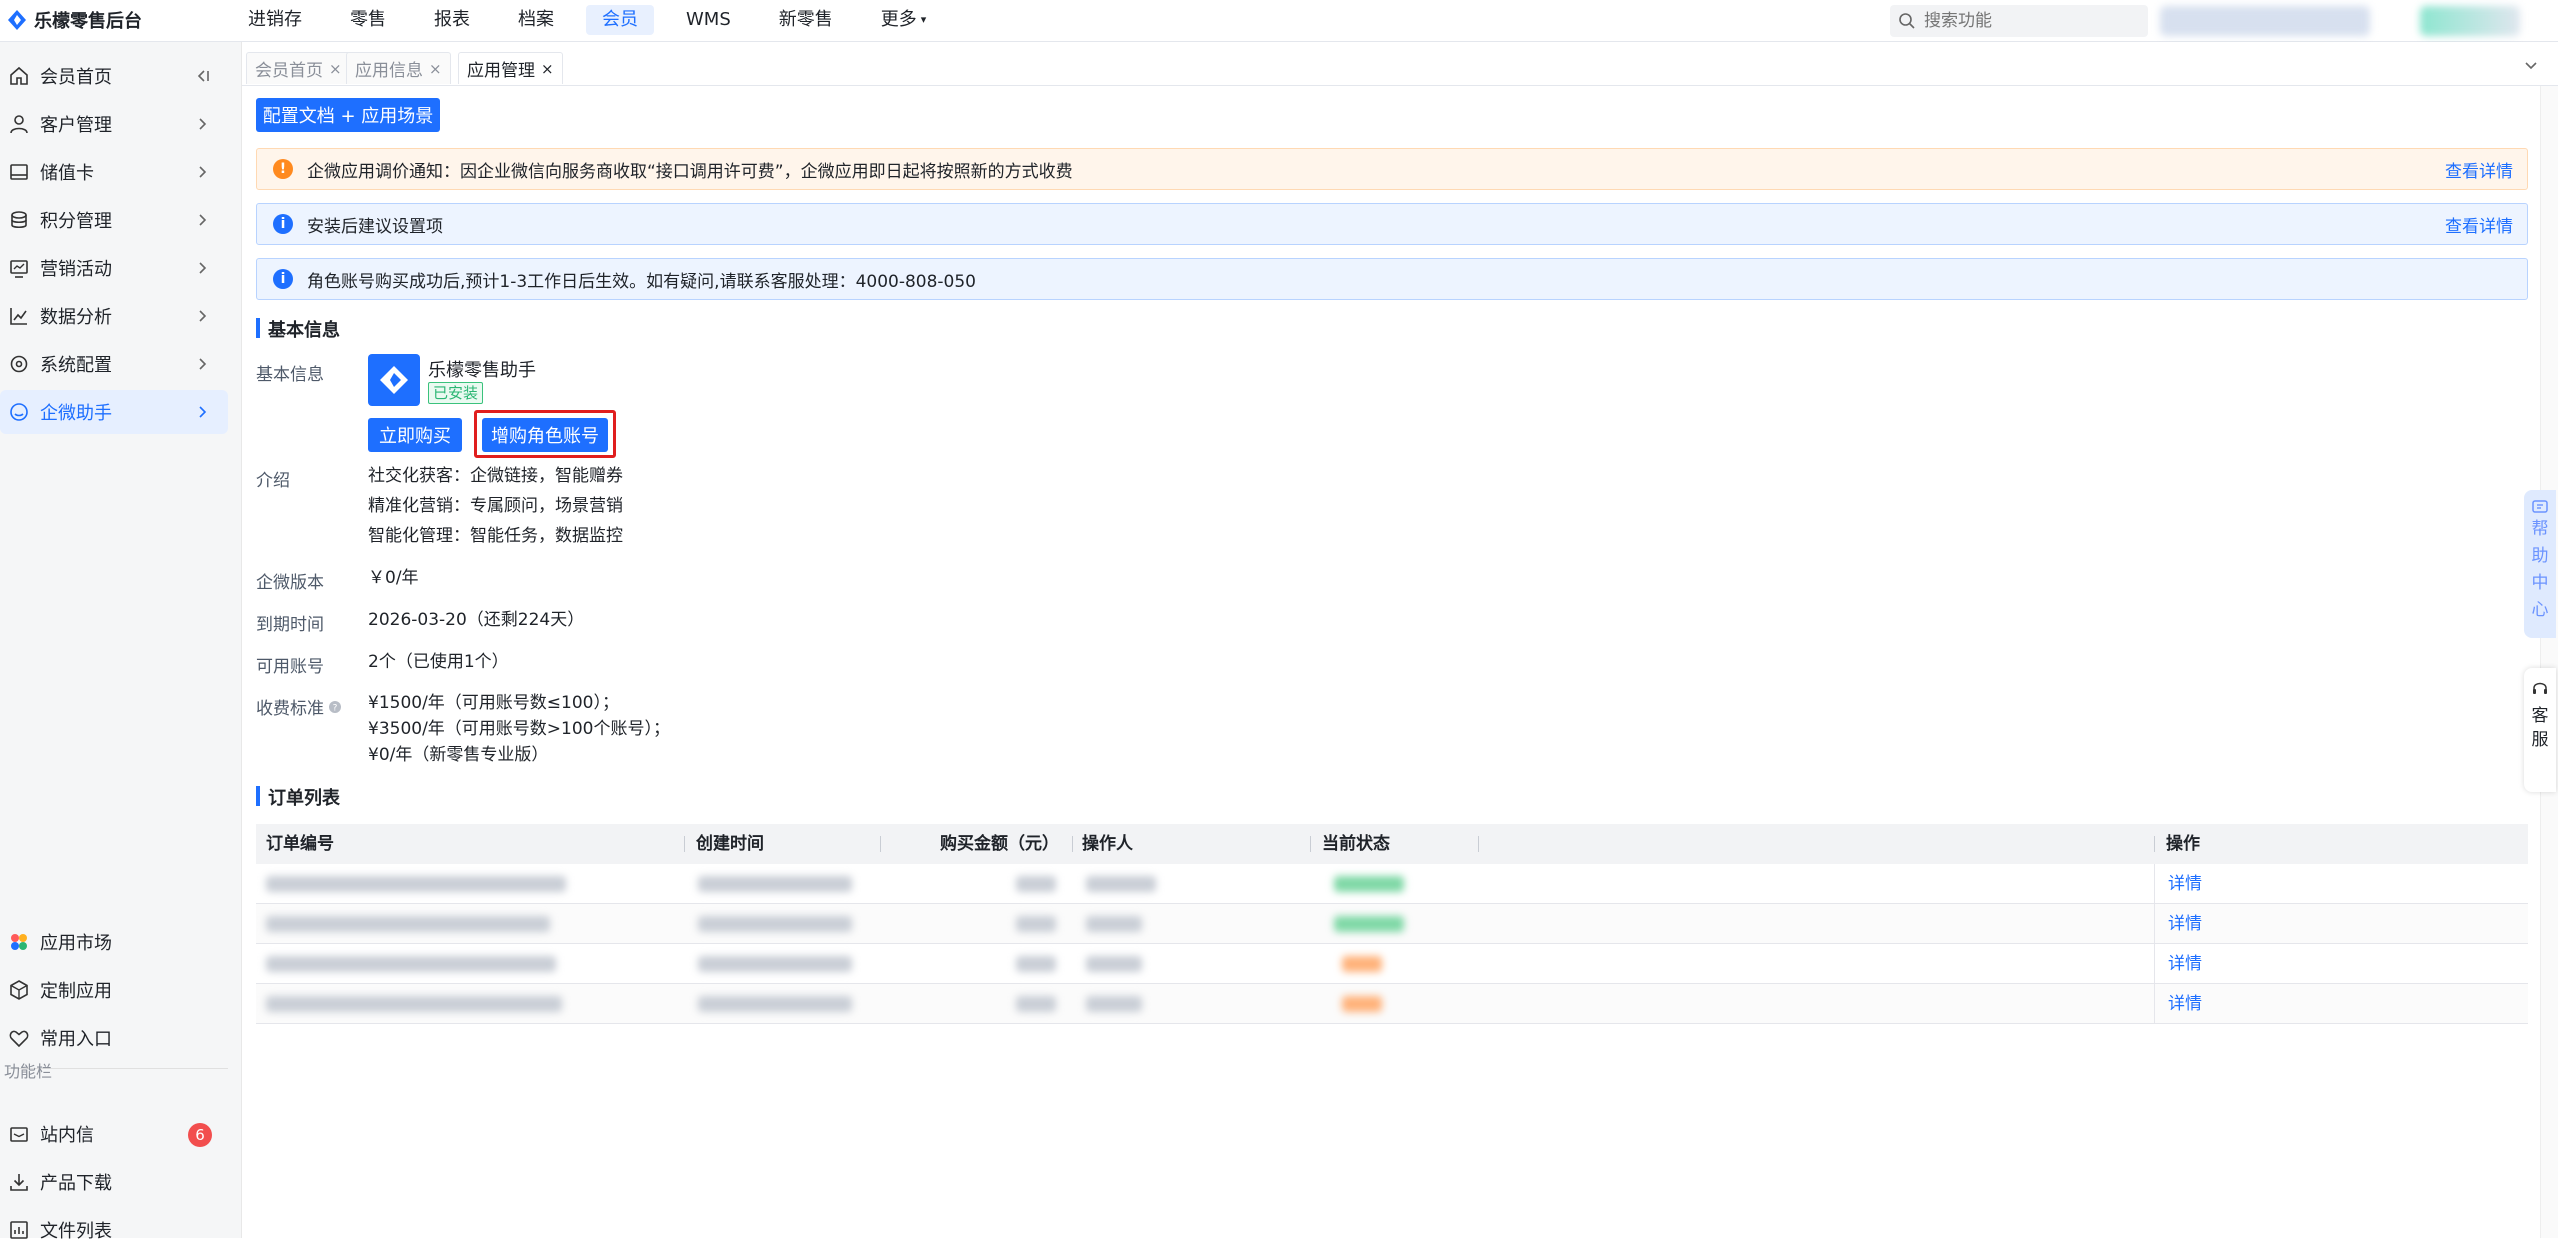  What do you see at coordinates (545, 435) in the screenshot?
I see `add-role-account-button: 增购角色账号` at bounding box center [545, 435].